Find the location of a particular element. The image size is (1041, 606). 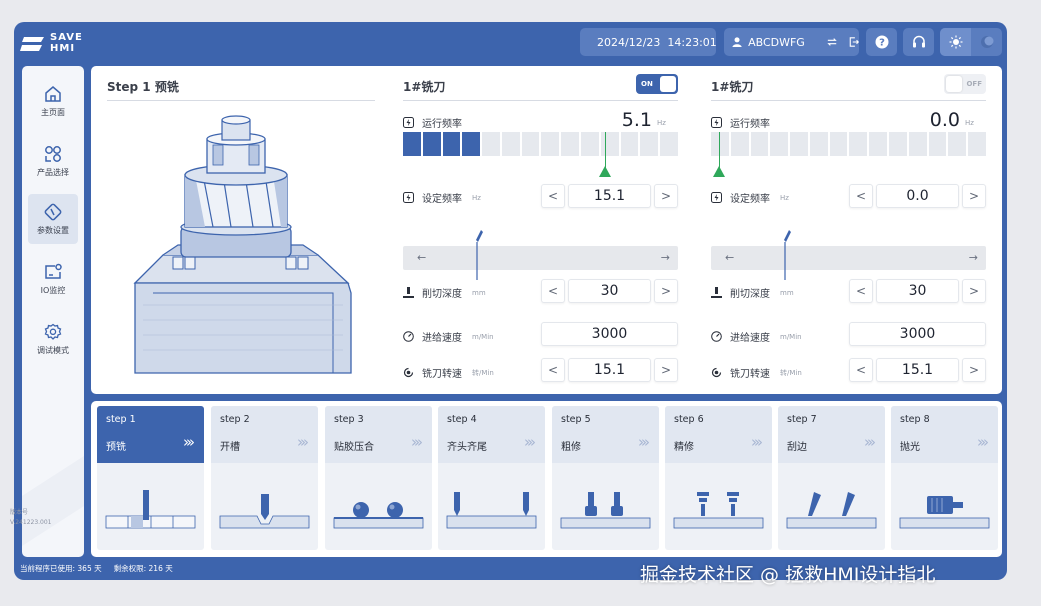

support-button is located at coordinates (918, 42).